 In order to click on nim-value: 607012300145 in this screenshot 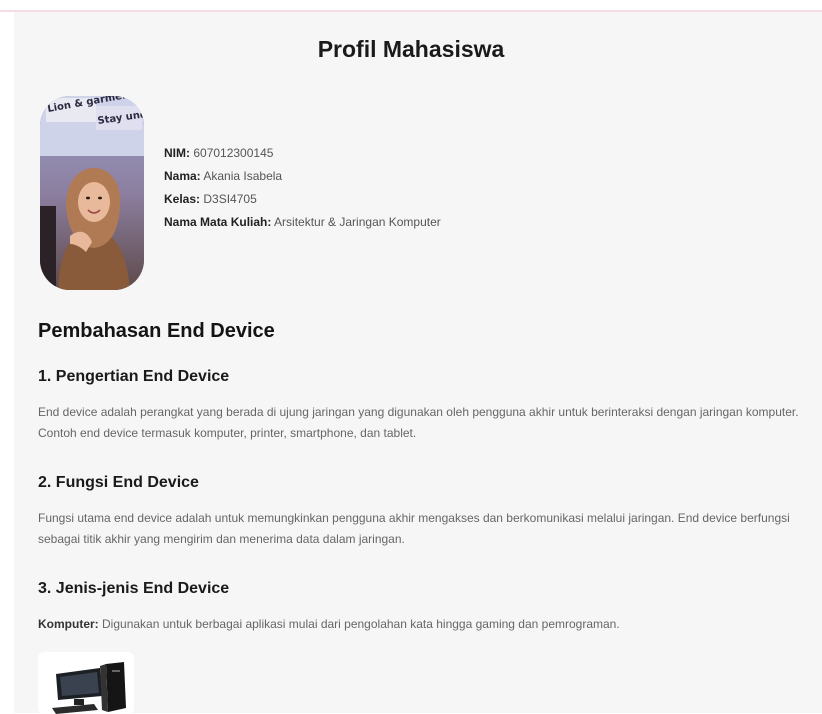, I will do `click(233, 153)`.